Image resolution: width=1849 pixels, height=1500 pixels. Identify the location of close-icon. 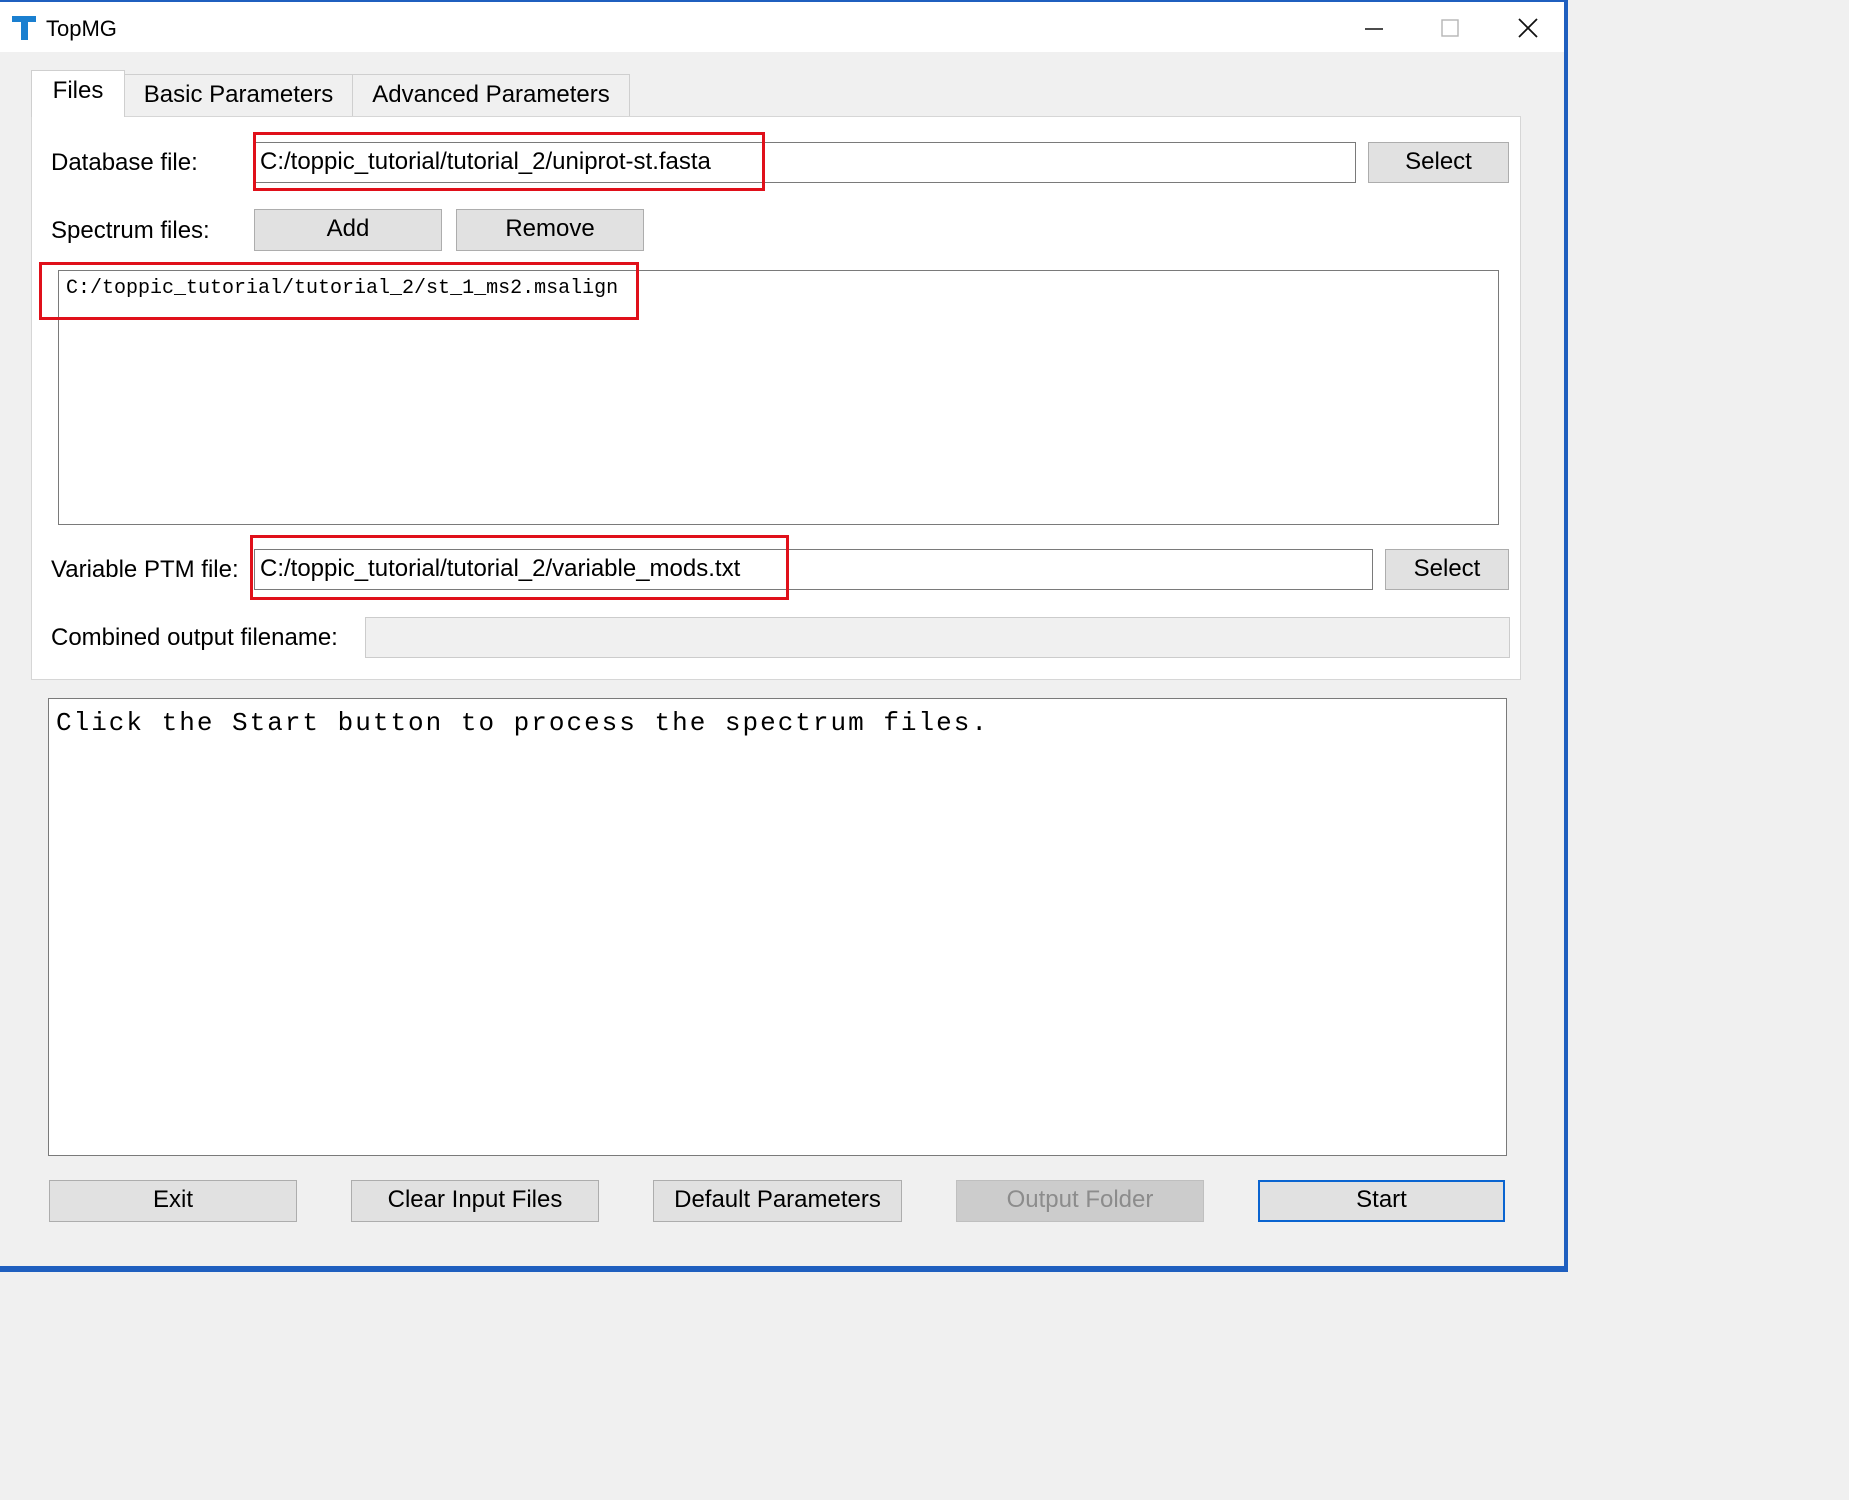
(1528, 28).